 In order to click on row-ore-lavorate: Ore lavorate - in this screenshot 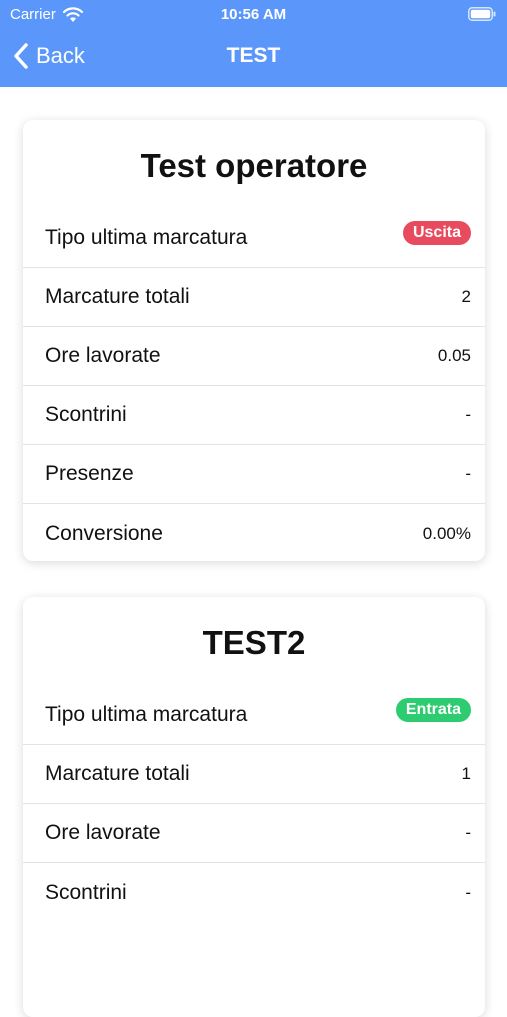, I will do `click(254, 833)`.